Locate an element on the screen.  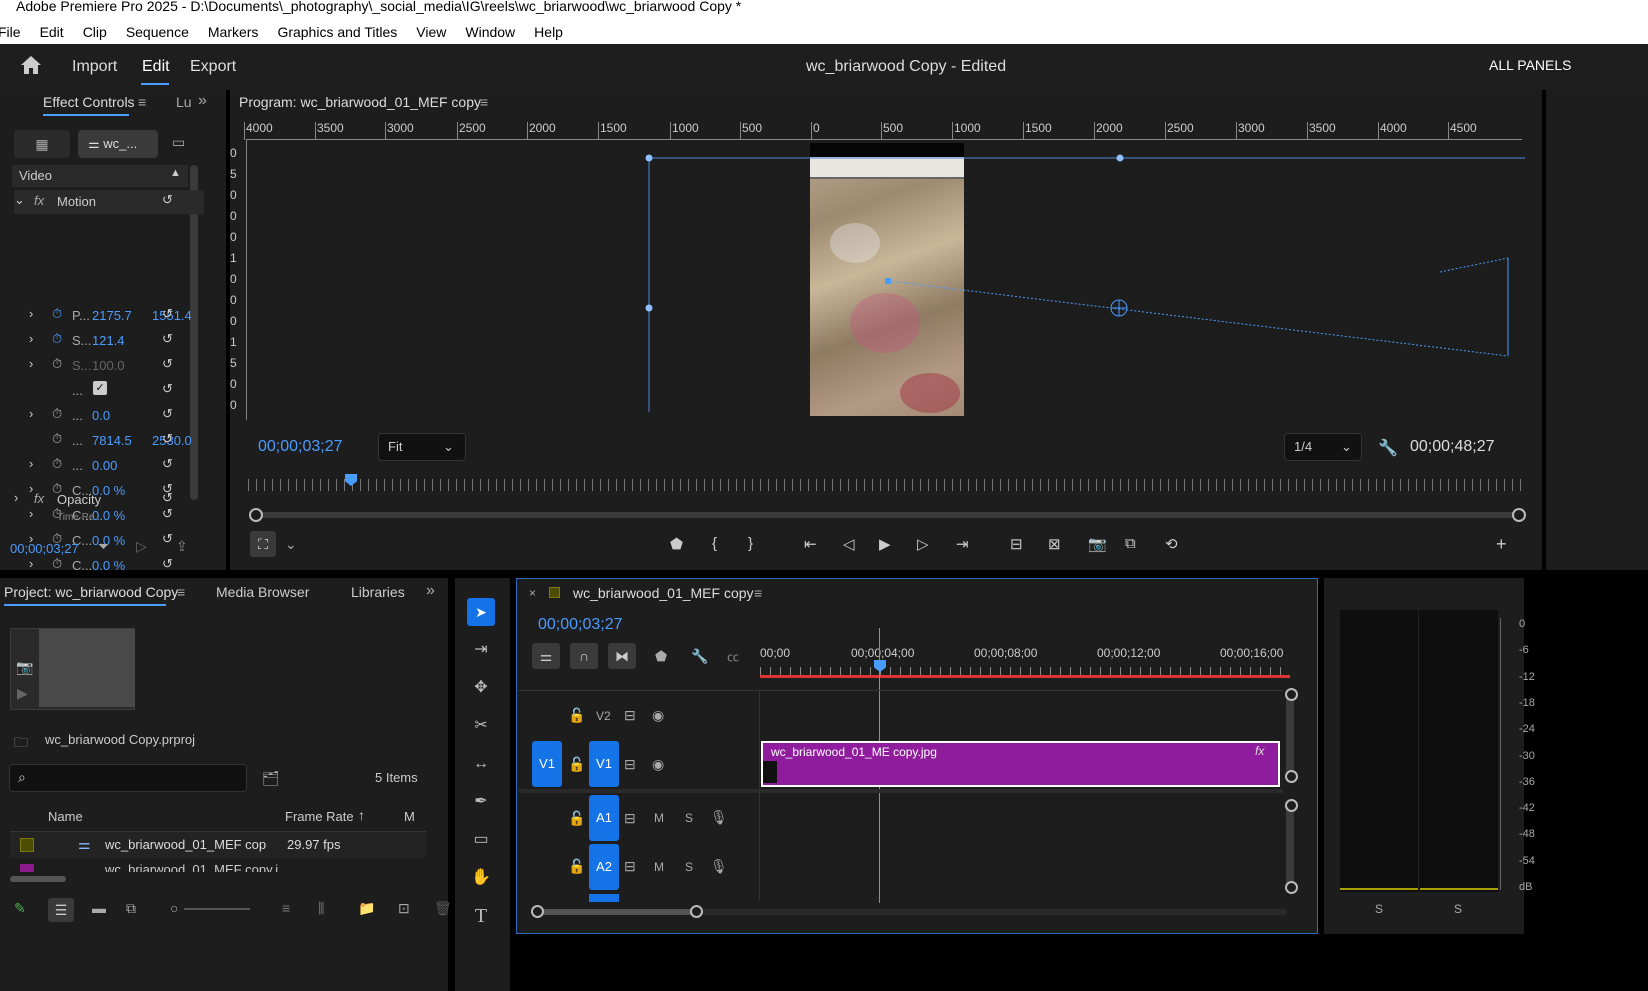
solo-button: S is located at coordinates (689, 867).